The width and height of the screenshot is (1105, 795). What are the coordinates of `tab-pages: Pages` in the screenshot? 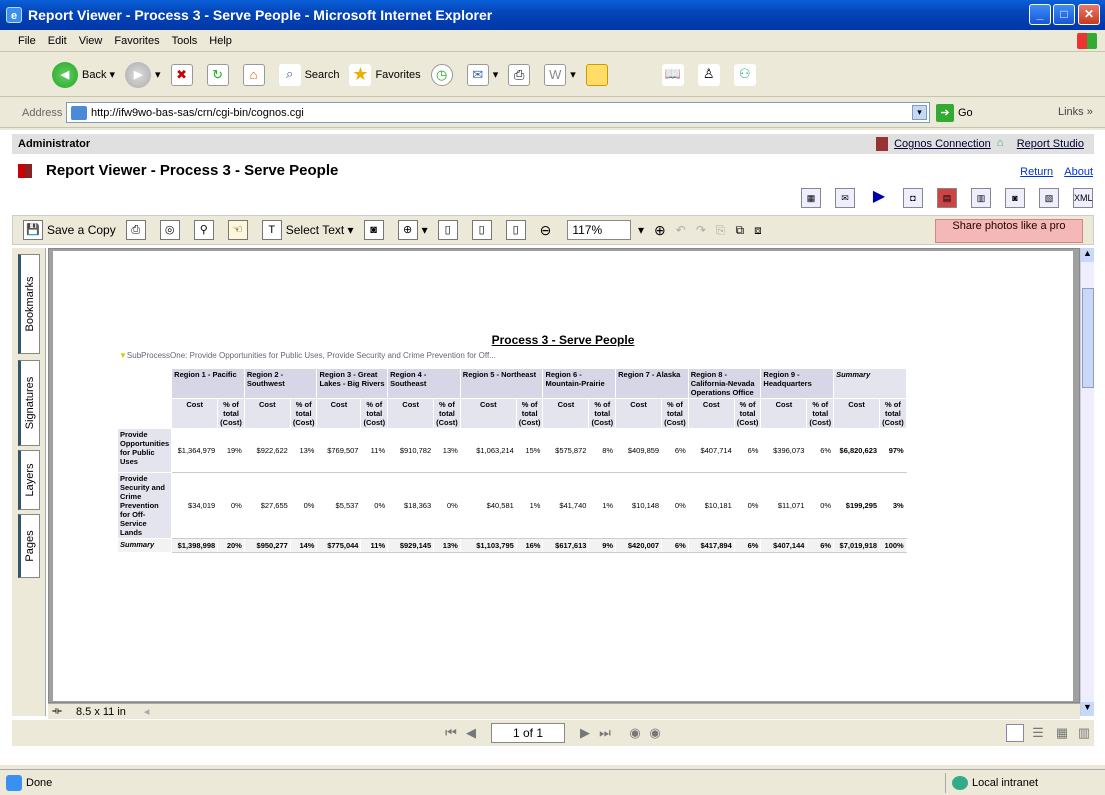 It's located at (29, 546).